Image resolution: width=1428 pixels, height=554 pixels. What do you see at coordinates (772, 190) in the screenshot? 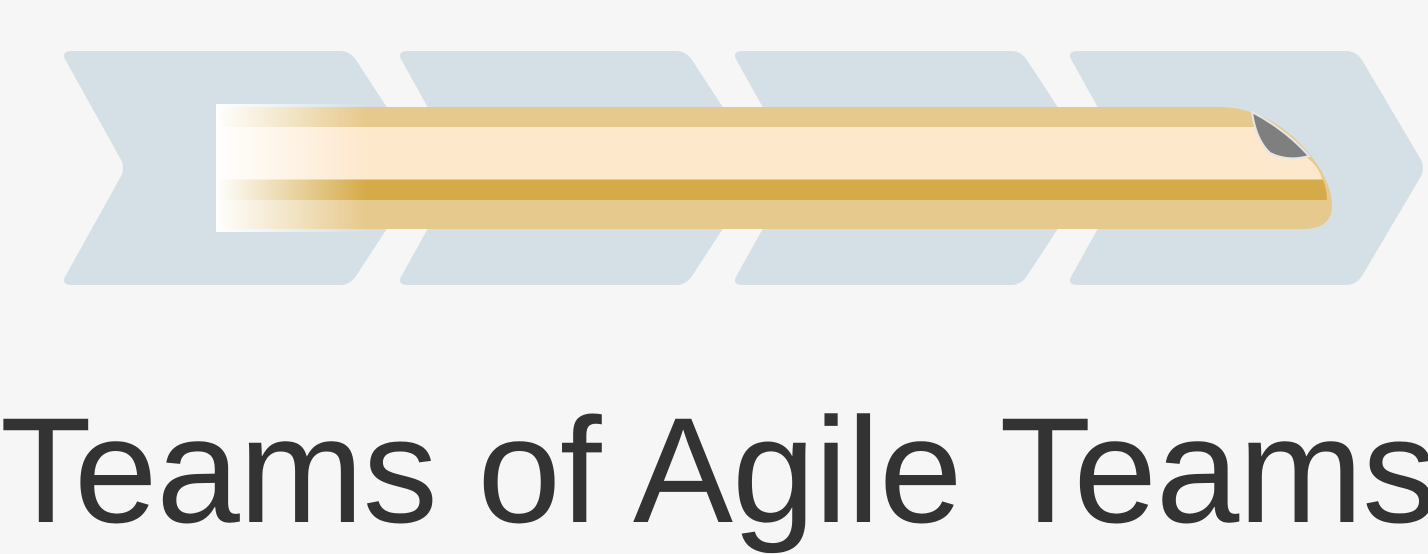
I see `train-dark-stripe` at bounding box center [772, 190].